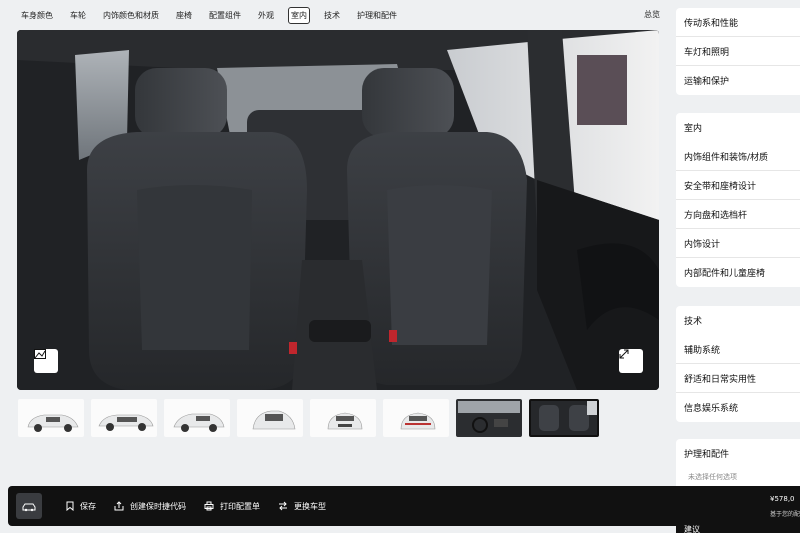 The image size is (800, 533). What do you see at coordinates (712, 477) in the screenshot?
I see `no-option-selected: 未选择任何选项` at bounding box center [712, 477].